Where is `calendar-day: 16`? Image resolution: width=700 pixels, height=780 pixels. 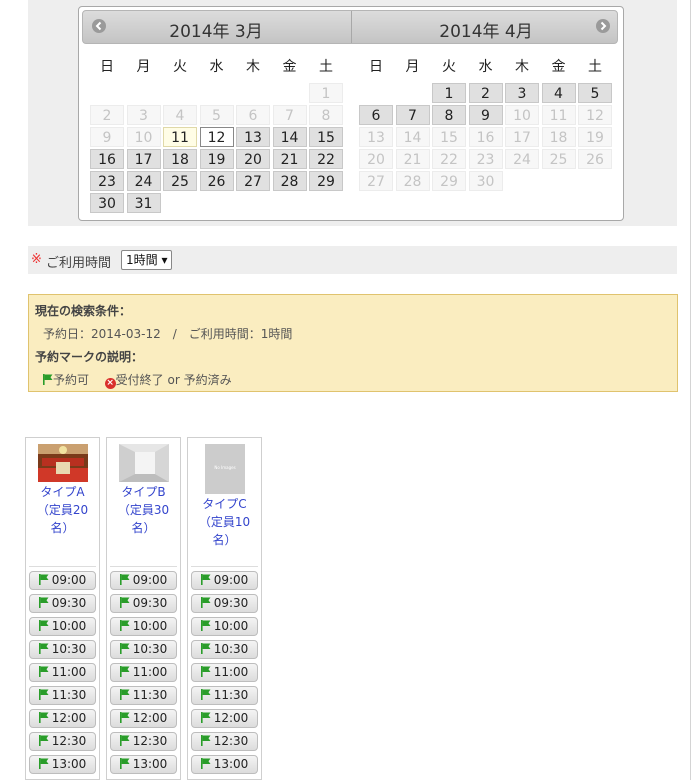 calendar-day: 16 is located at coordinates (107, 159).